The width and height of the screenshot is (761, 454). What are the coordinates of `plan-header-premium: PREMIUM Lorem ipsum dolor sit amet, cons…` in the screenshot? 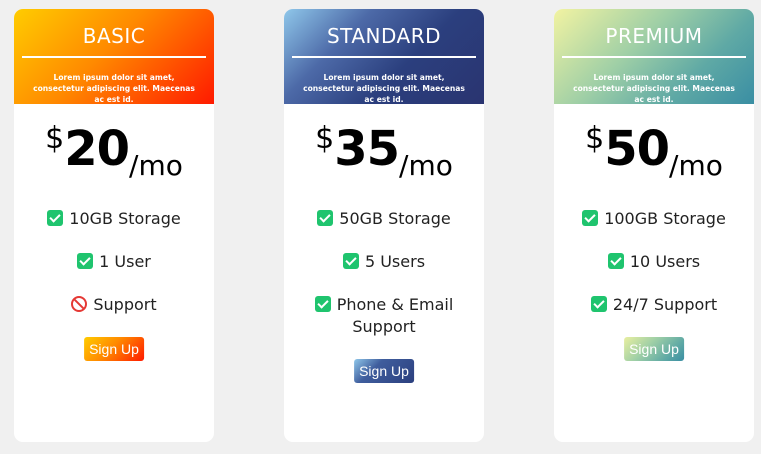 It's located at (654, 56).